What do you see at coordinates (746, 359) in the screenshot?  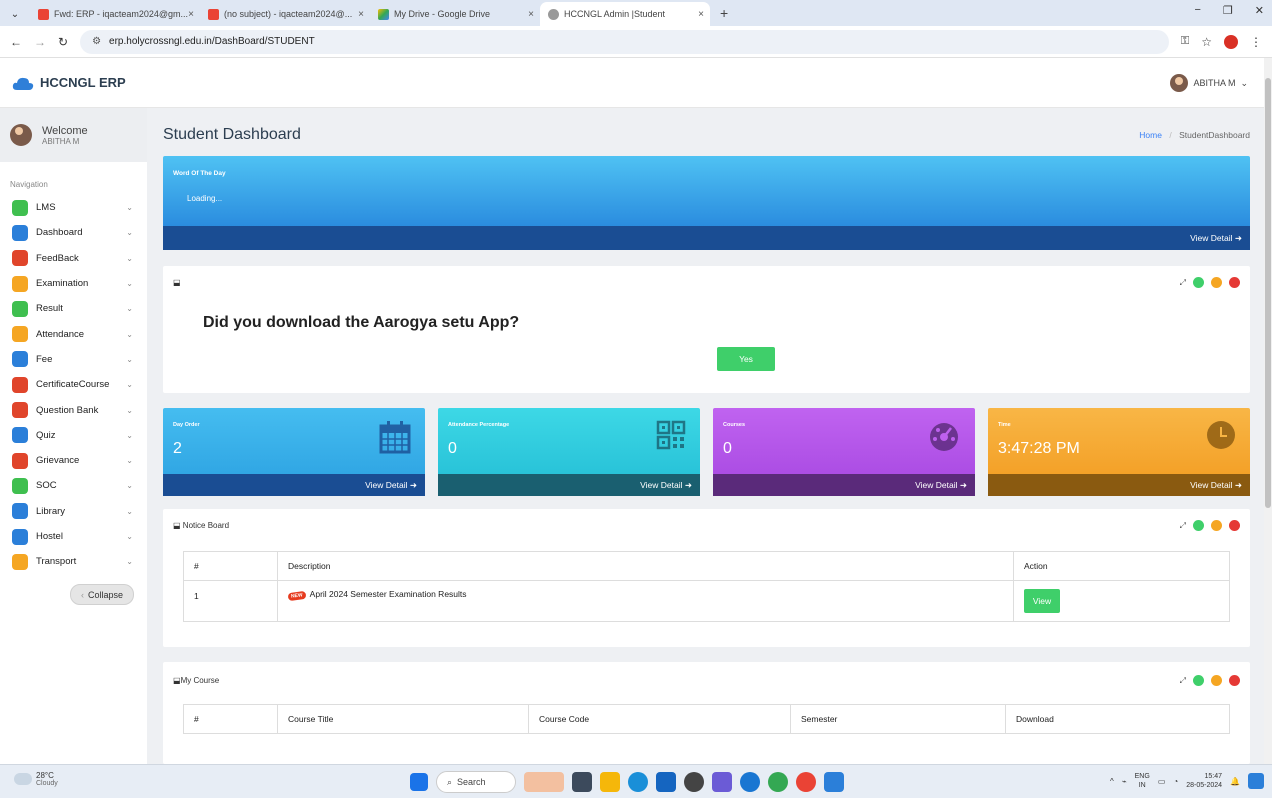 I see `yes-button: Yes` at bounding box center [746, 359].